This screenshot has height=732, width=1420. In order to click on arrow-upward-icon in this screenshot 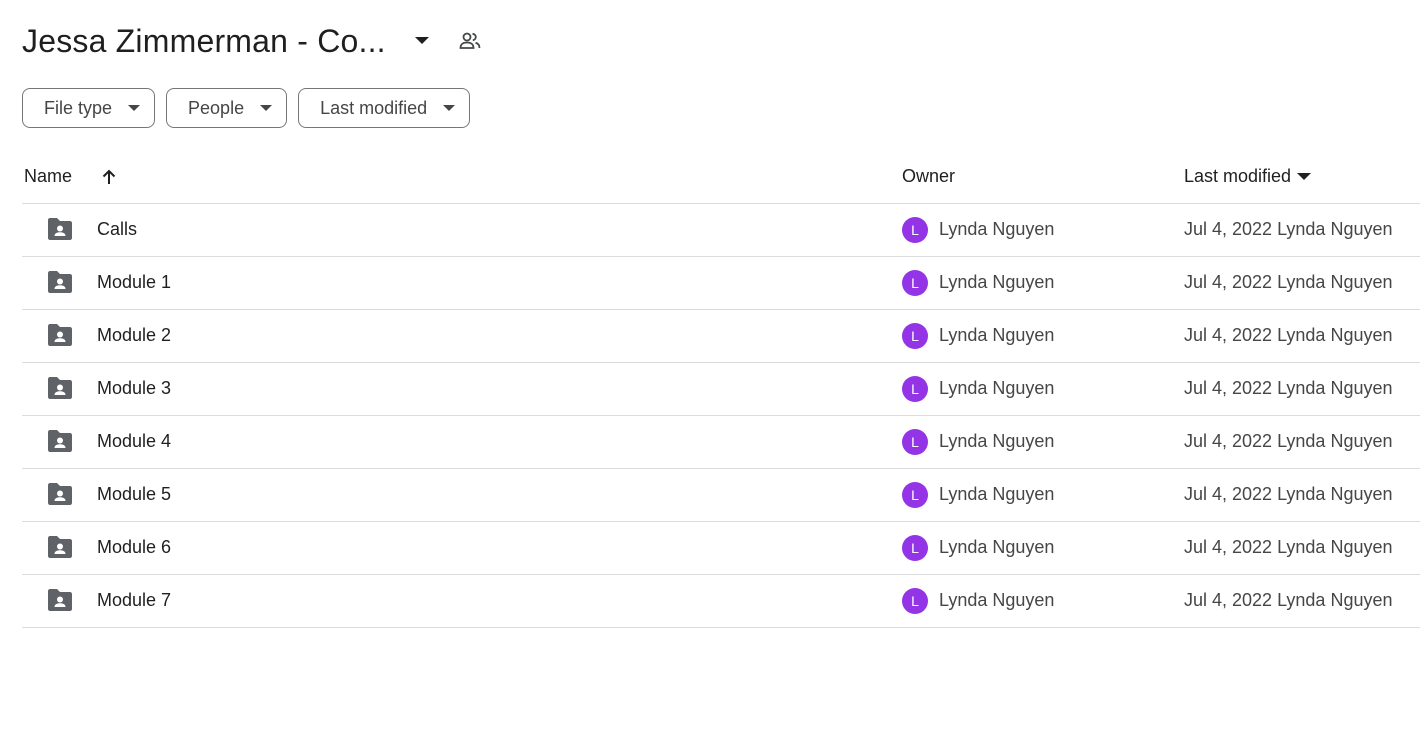, I will do `click(109, 177)`.